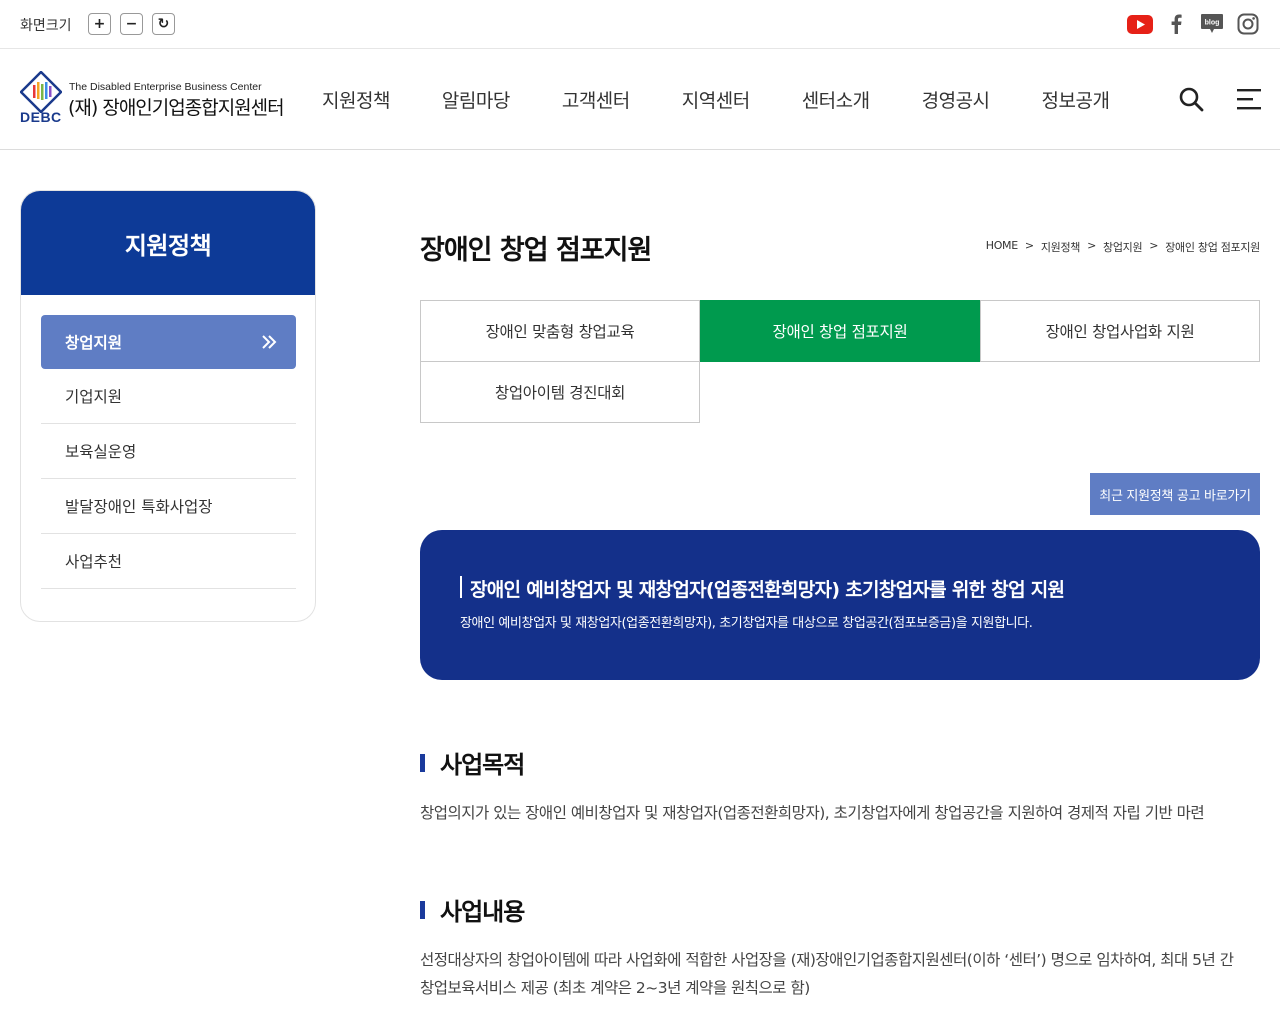 Image resolution: width=1280 pixels, height=1024 pixels. Describe the element at coordinates (640, 24) in the screenshot. I see `utility-bar: 화면크기 + − ↻ blog` at that location.